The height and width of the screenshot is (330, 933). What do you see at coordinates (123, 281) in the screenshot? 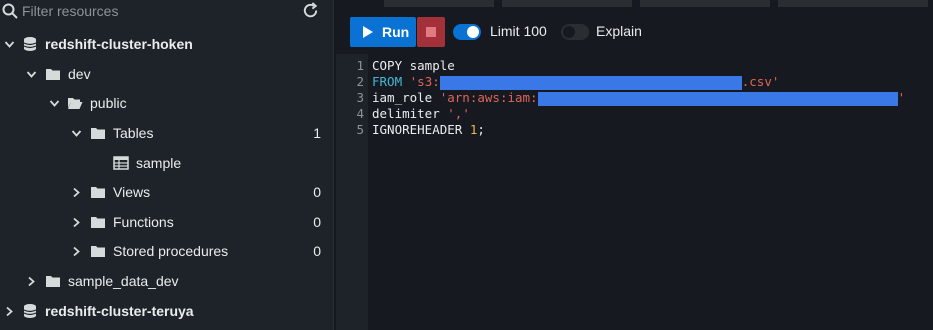
I see `tree-item-label: sample_data_dev` at bounding box center [123, 281].